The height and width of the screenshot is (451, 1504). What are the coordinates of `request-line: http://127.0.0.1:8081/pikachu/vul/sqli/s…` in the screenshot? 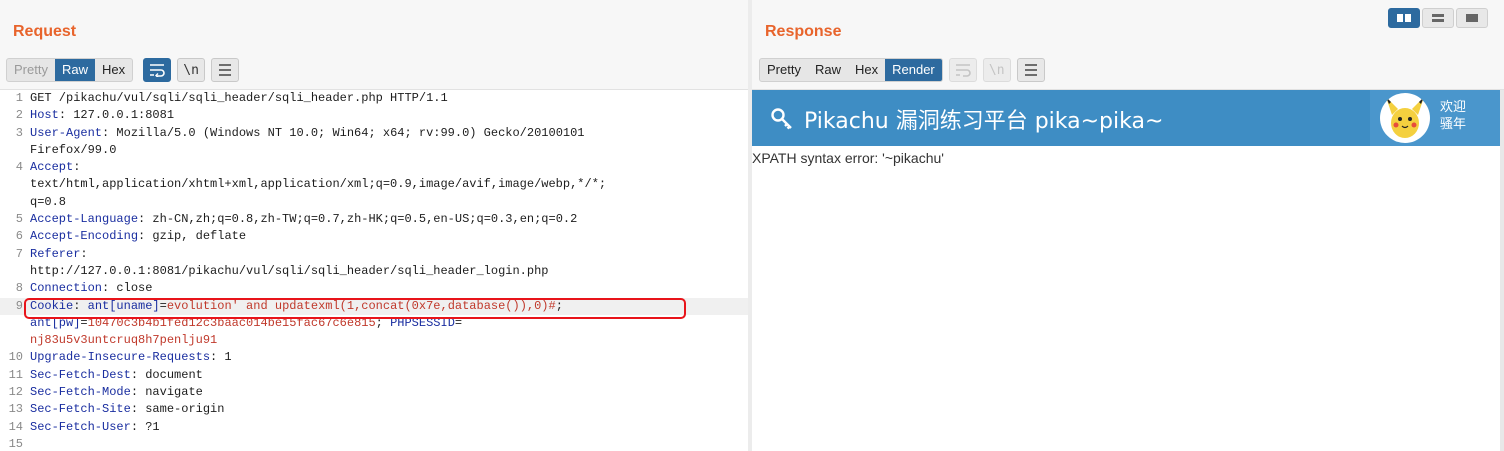 It's located at (374, 271).